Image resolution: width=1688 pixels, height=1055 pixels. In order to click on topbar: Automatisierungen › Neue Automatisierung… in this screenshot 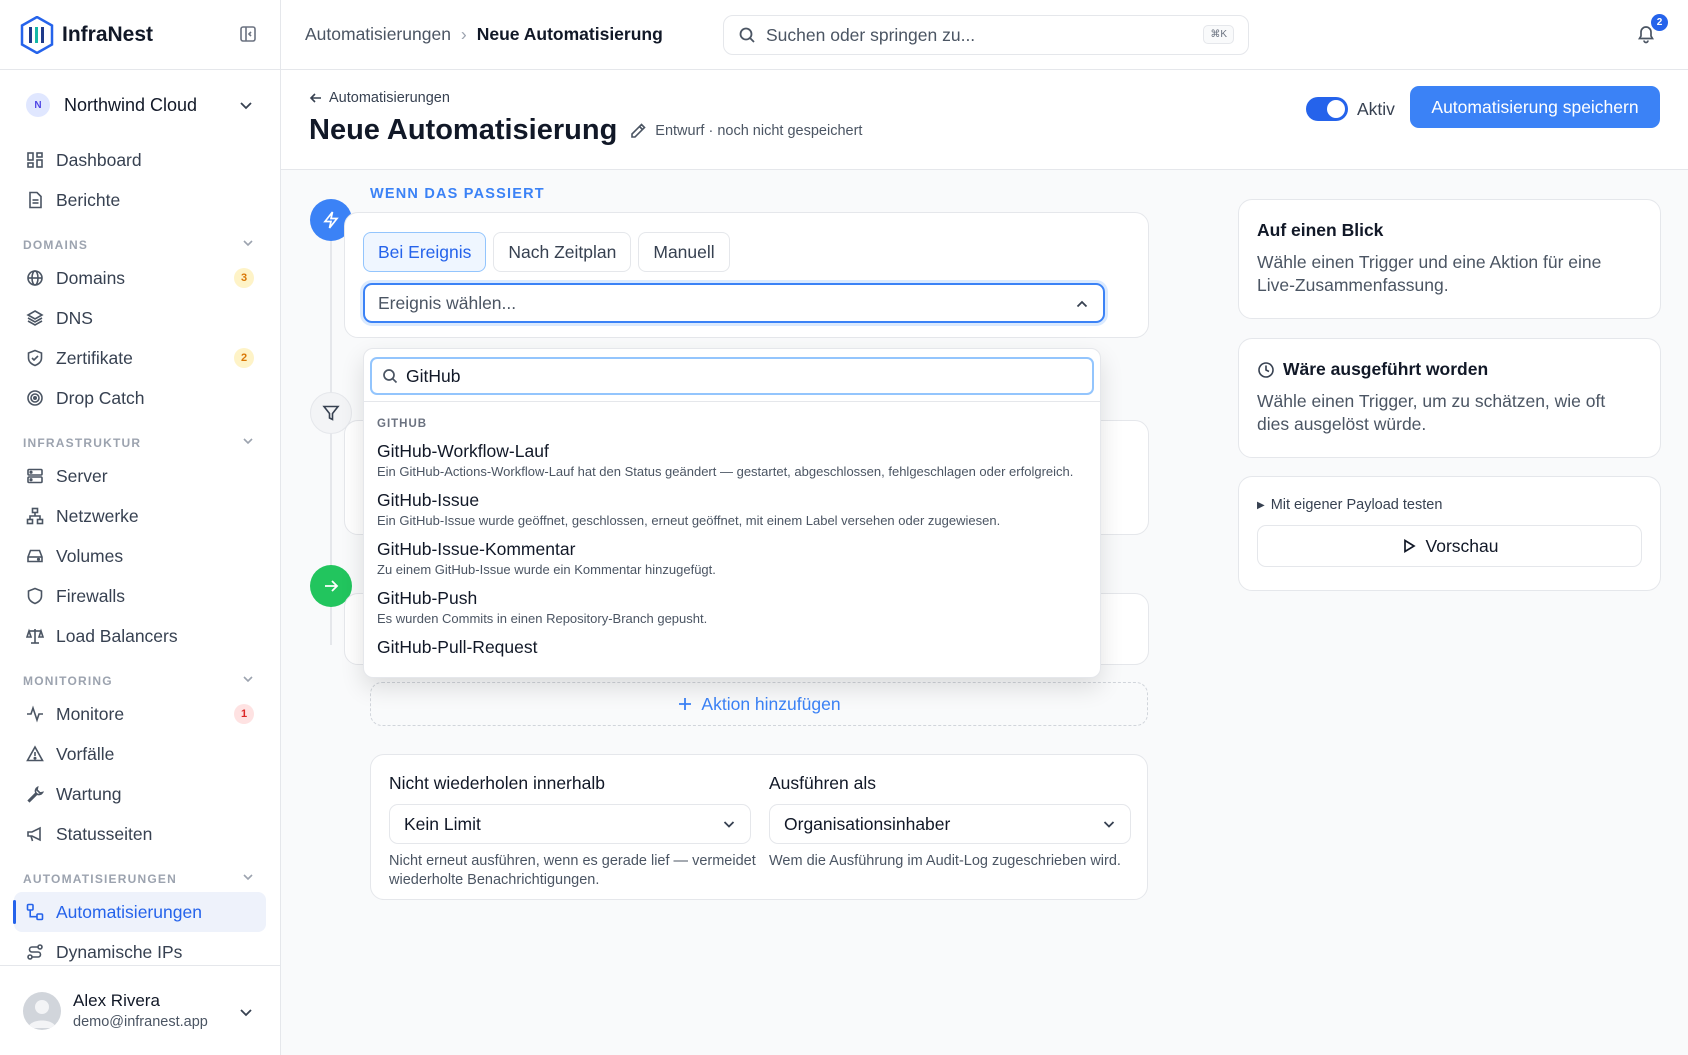, I will do `click(984, 35)`.